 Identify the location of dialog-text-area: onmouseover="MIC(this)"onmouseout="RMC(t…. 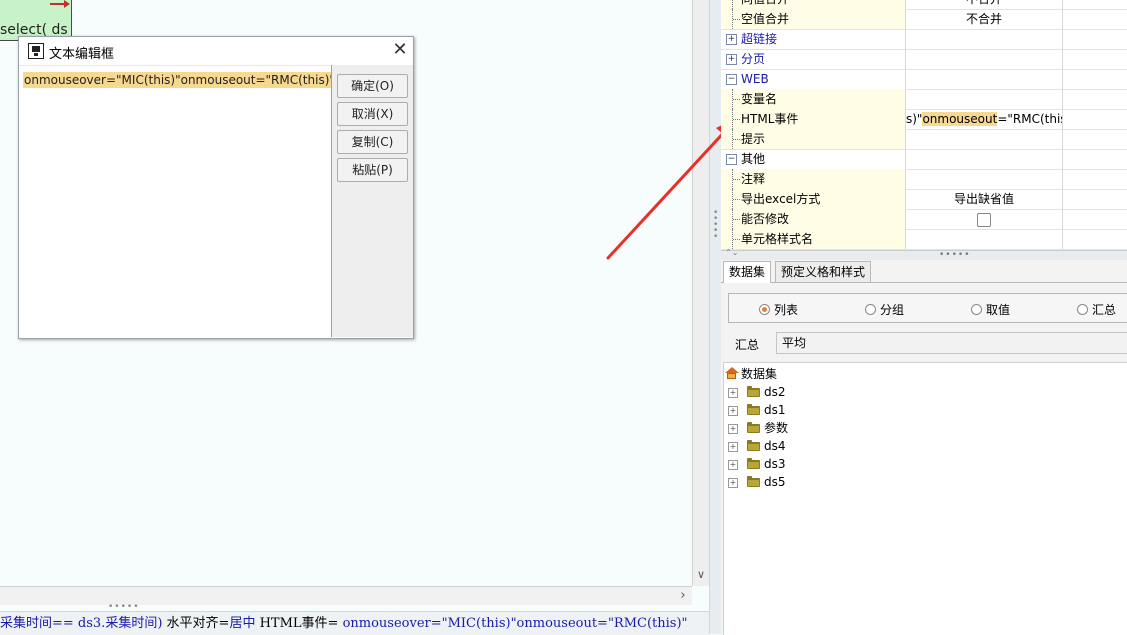
(177, 201).